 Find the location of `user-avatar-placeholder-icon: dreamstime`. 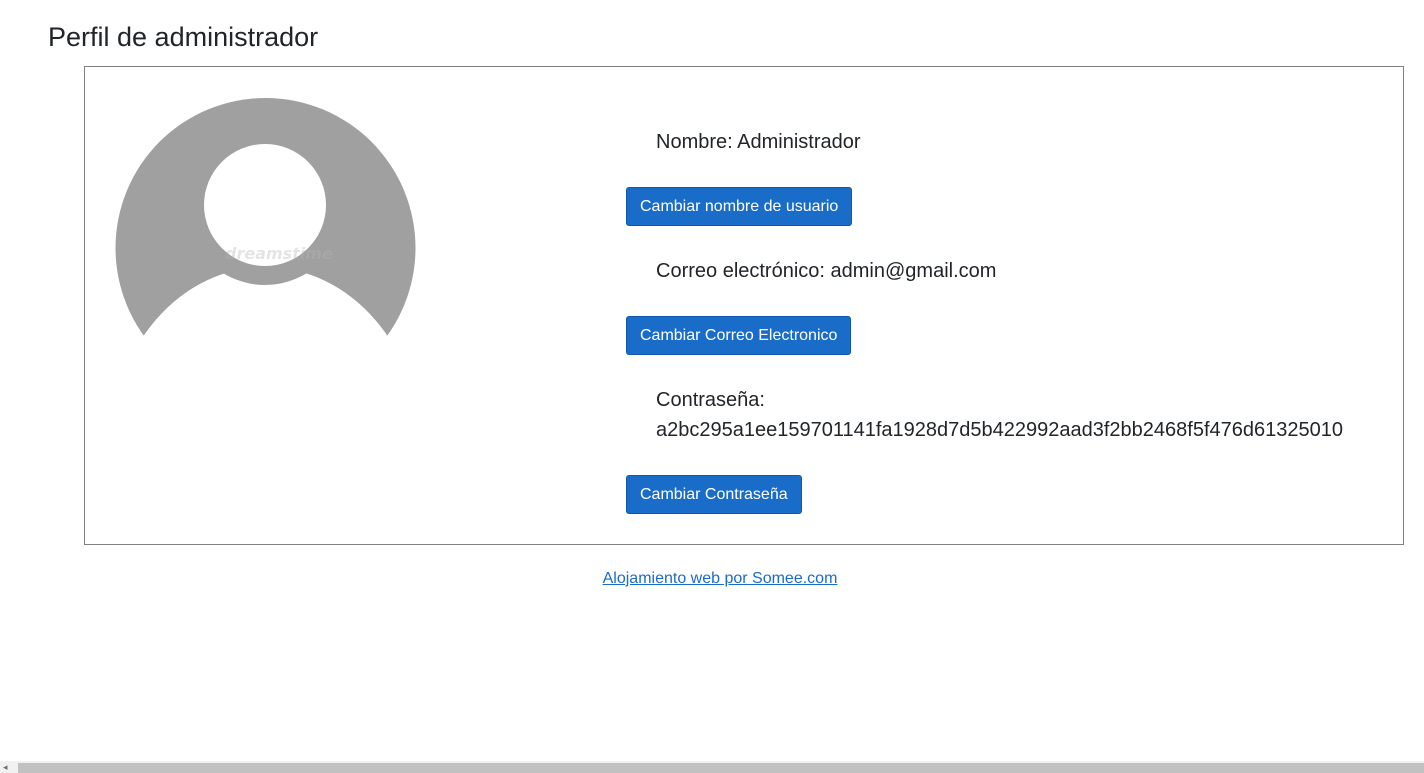

user-avatar-placeholder-icon: dreamstime is located at coordinates (265, 222).